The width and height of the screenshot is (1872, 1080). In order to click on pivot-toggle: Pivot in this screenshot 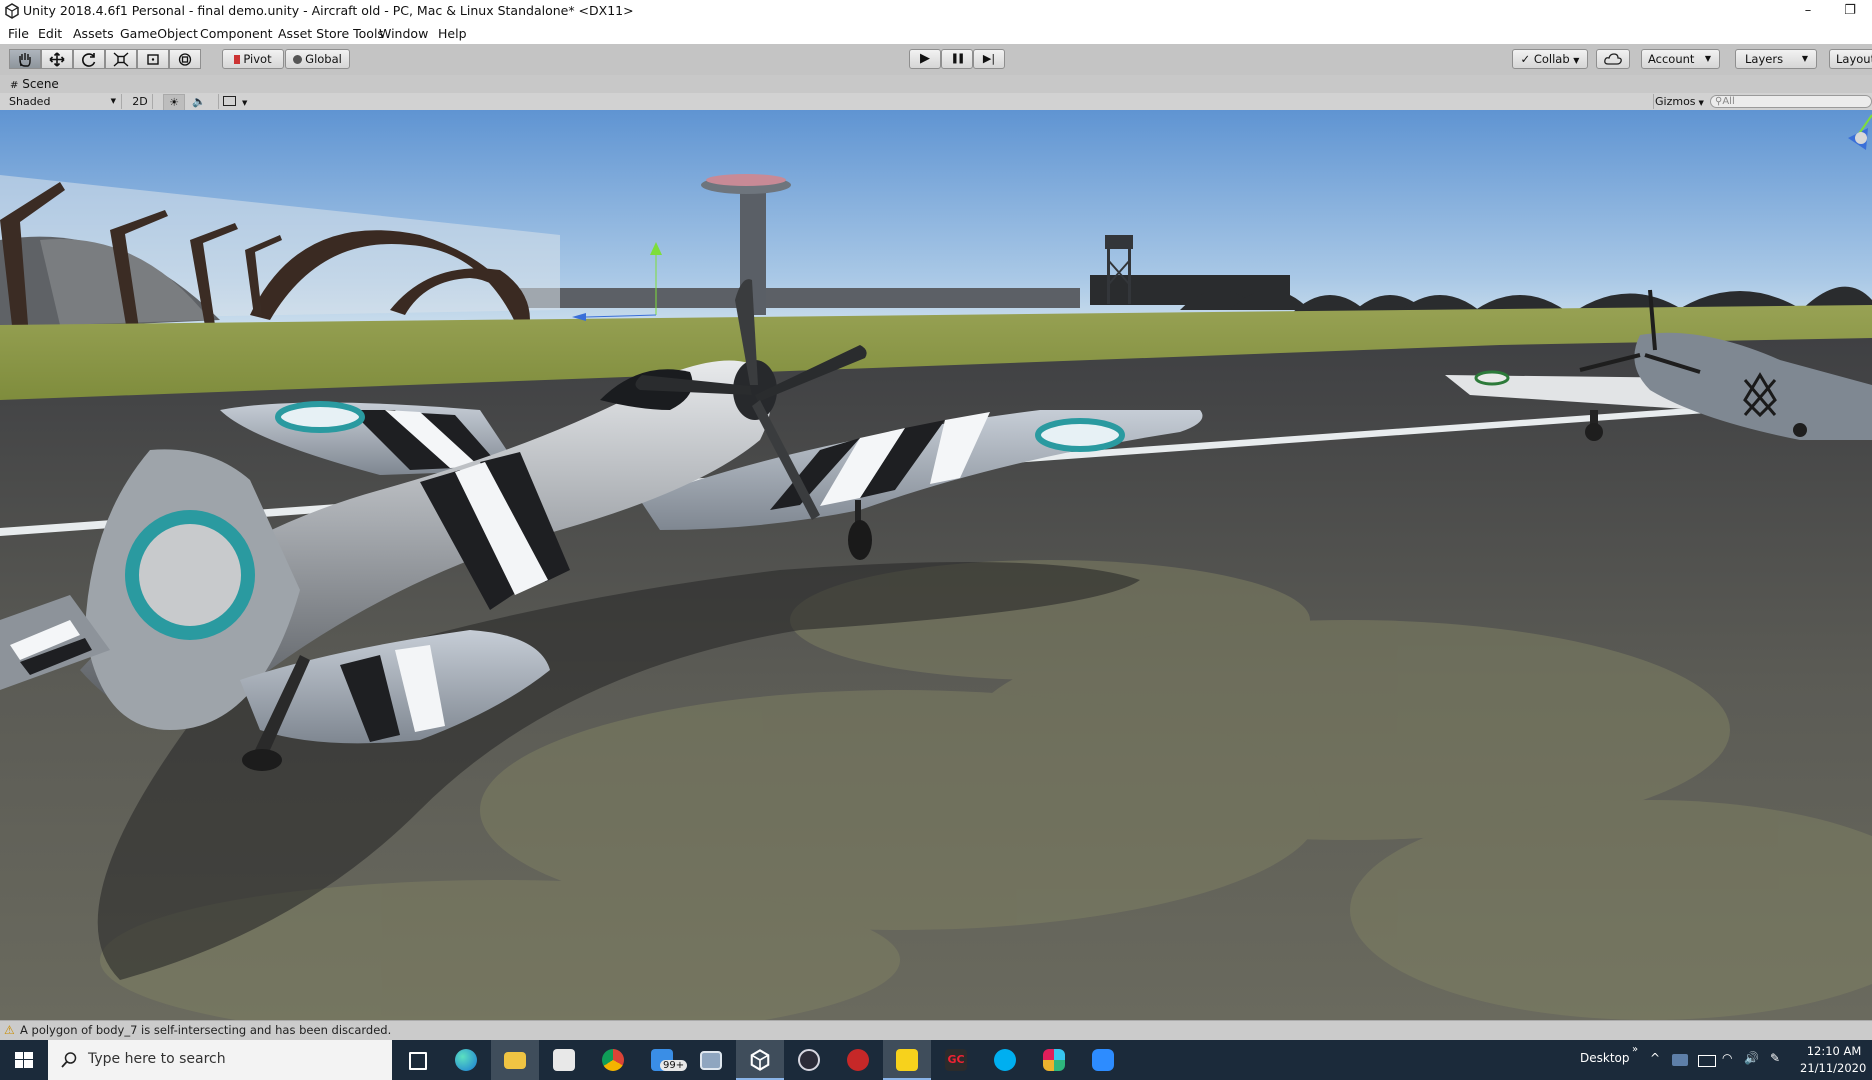, I will do `click(253, 59)`.